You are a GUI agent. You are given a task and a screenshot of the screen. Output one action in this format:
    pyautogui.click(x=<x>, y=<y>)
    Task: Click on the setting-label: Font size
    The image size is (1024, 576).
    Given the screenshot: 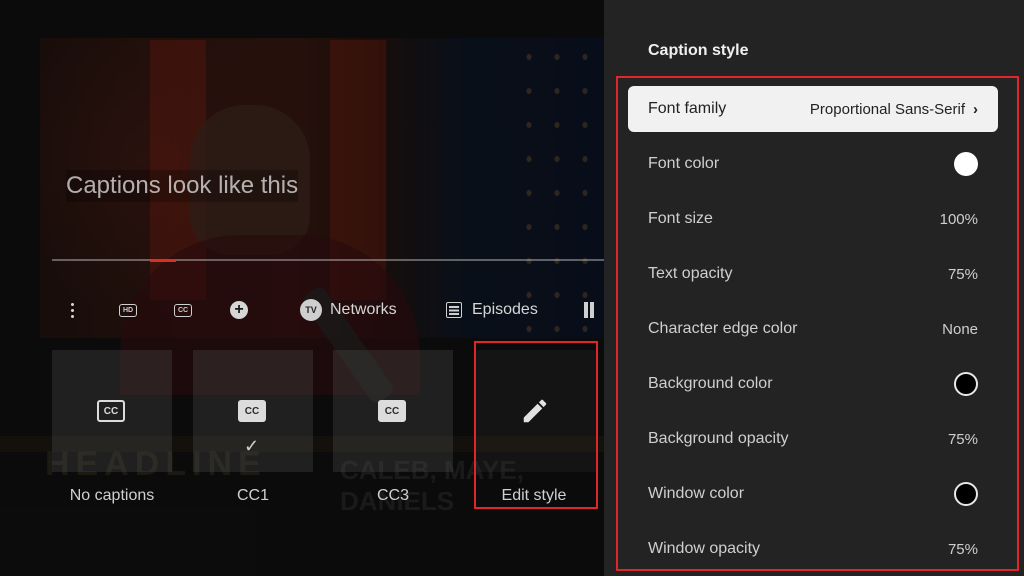 What is the action you would take?
    pyautogui.click(x=680, y=218)
    